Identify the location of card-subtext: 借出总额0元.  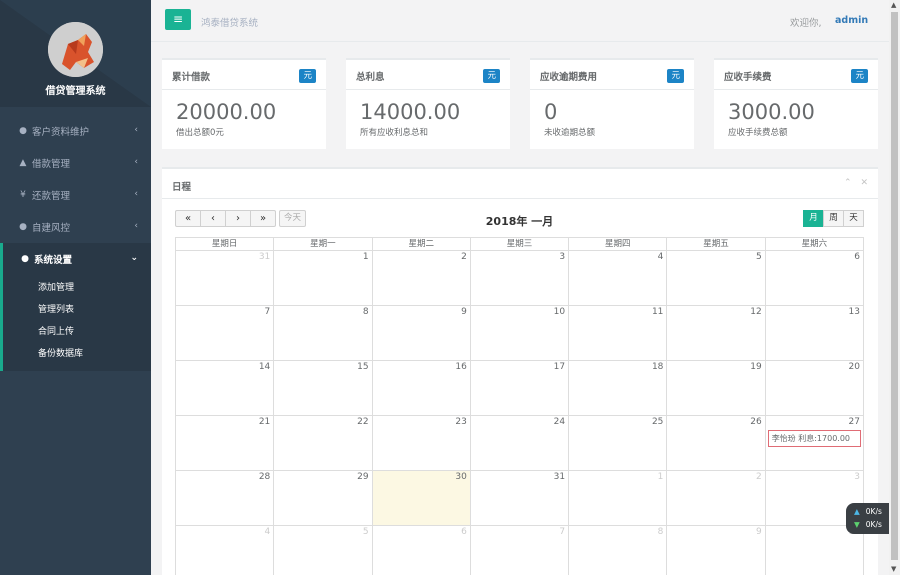
(200, 133).